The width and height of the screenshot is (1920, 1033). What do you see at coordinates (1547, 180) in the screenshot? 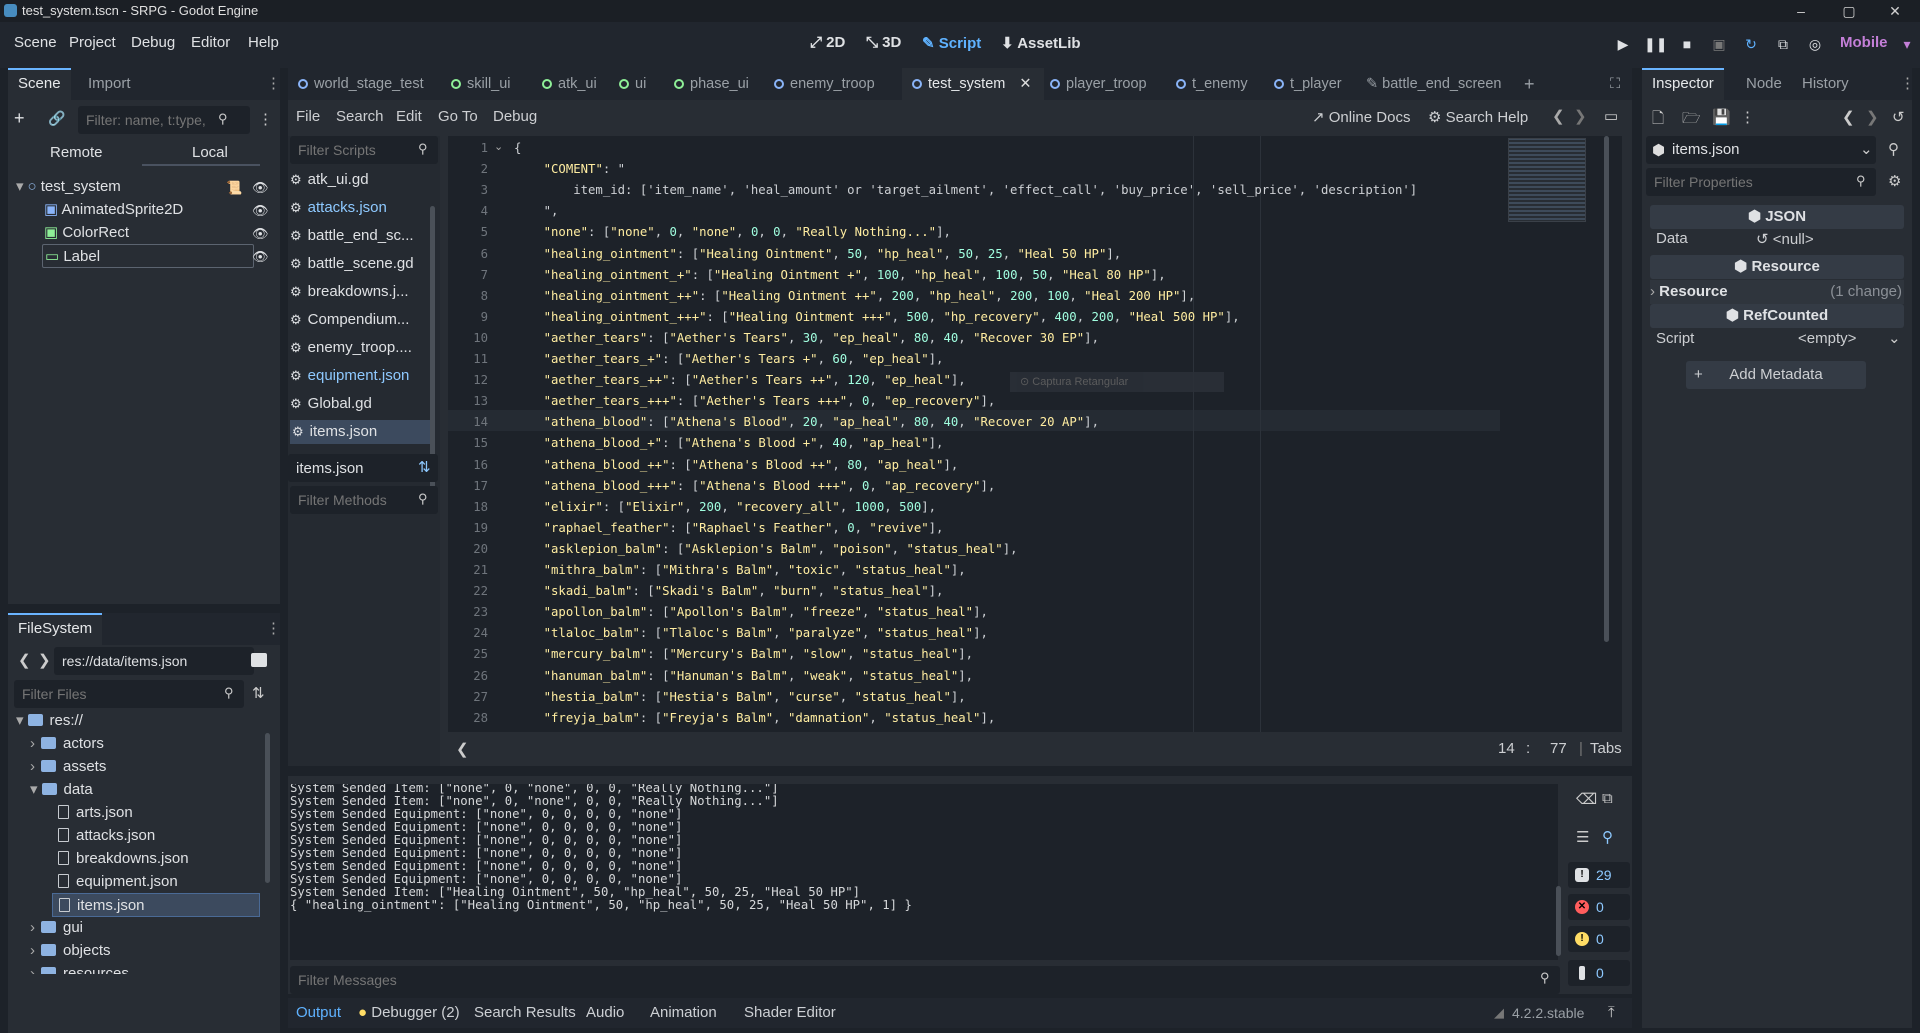
I see `minimap-viewport` at bounding box center [1547, 180].